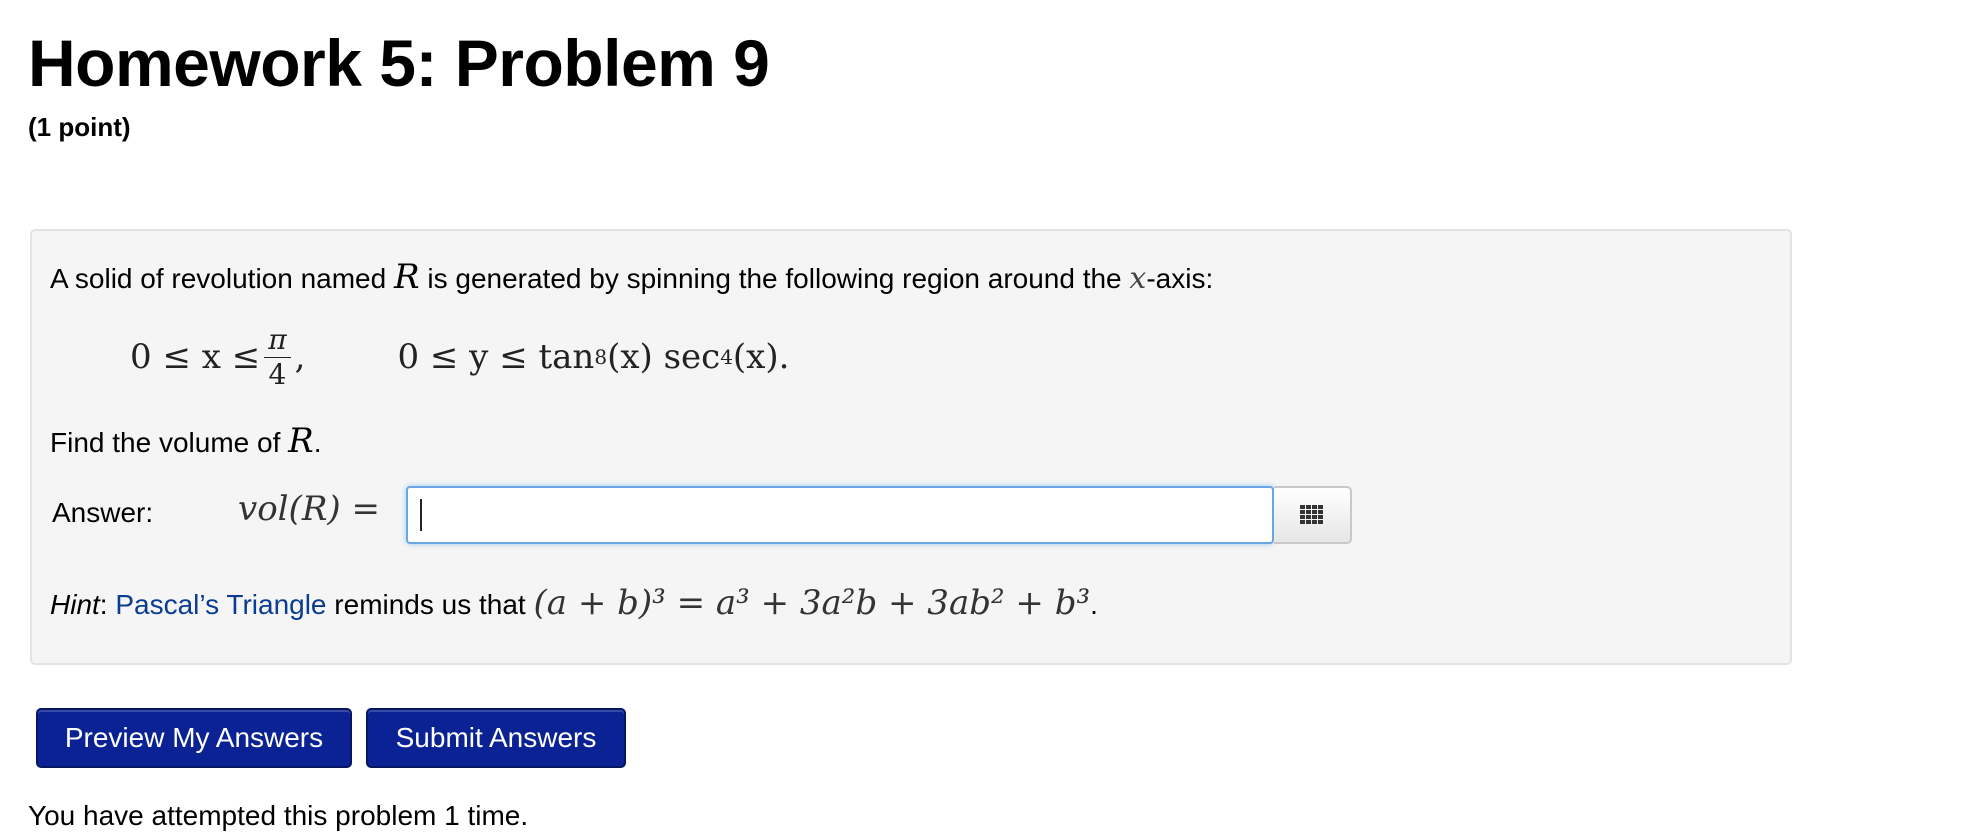 This screenshot has width=1972, height=838. I want to click on grid-icon, so click(1311, 514).